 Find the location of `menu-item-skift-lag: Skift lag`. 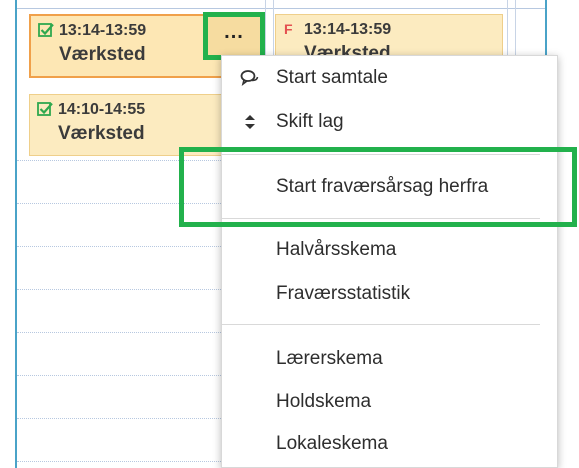

menu-item-skift-lag: Skift lag is located at coordinates (389, 122).